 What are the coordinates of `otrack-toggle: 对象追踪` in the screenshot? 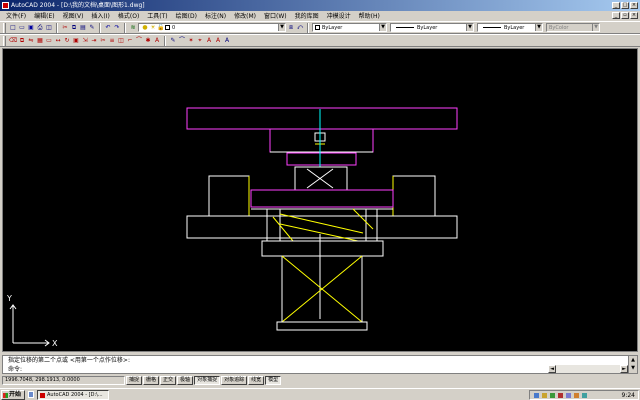 It's located at (234, 380).